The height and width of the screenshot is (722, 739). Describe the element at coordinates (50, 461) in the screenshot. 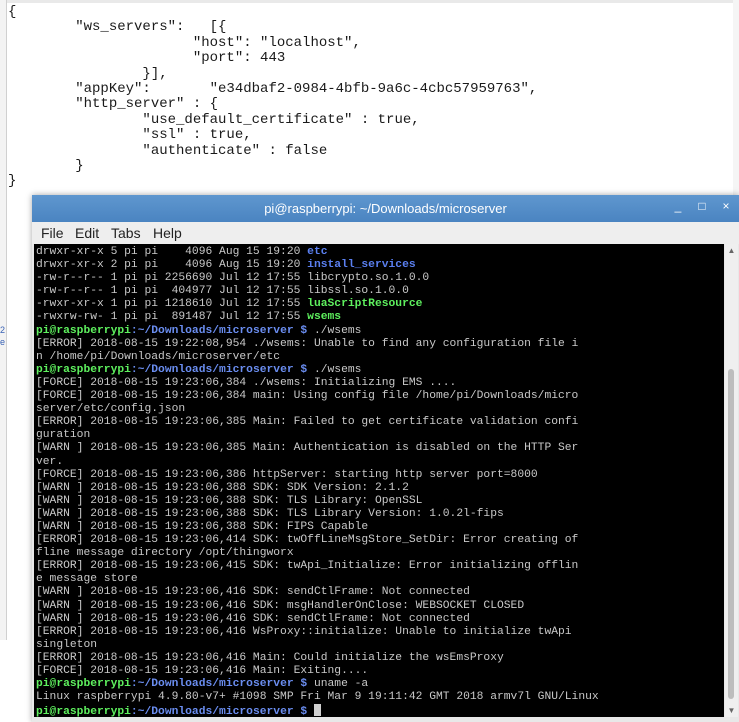

I see `output-line: ver.` at that location.